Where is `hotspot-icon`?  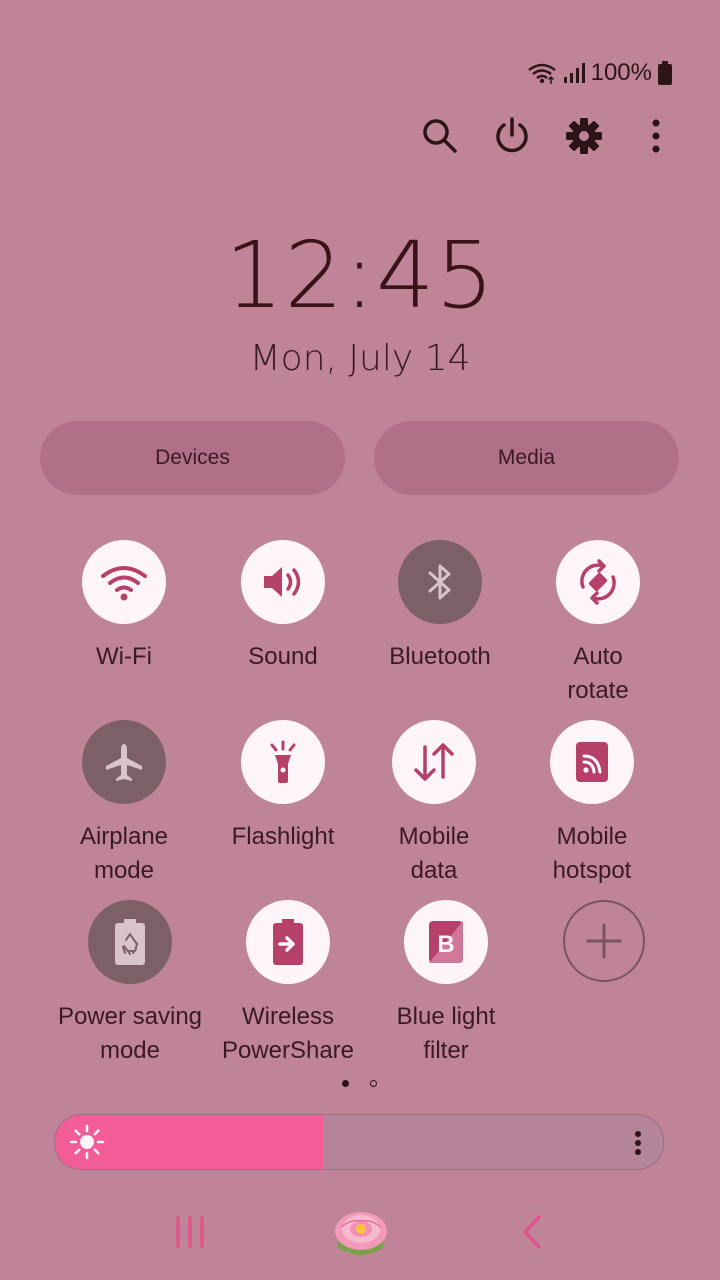 hotspot-icon is located at coordinates (592, 762).